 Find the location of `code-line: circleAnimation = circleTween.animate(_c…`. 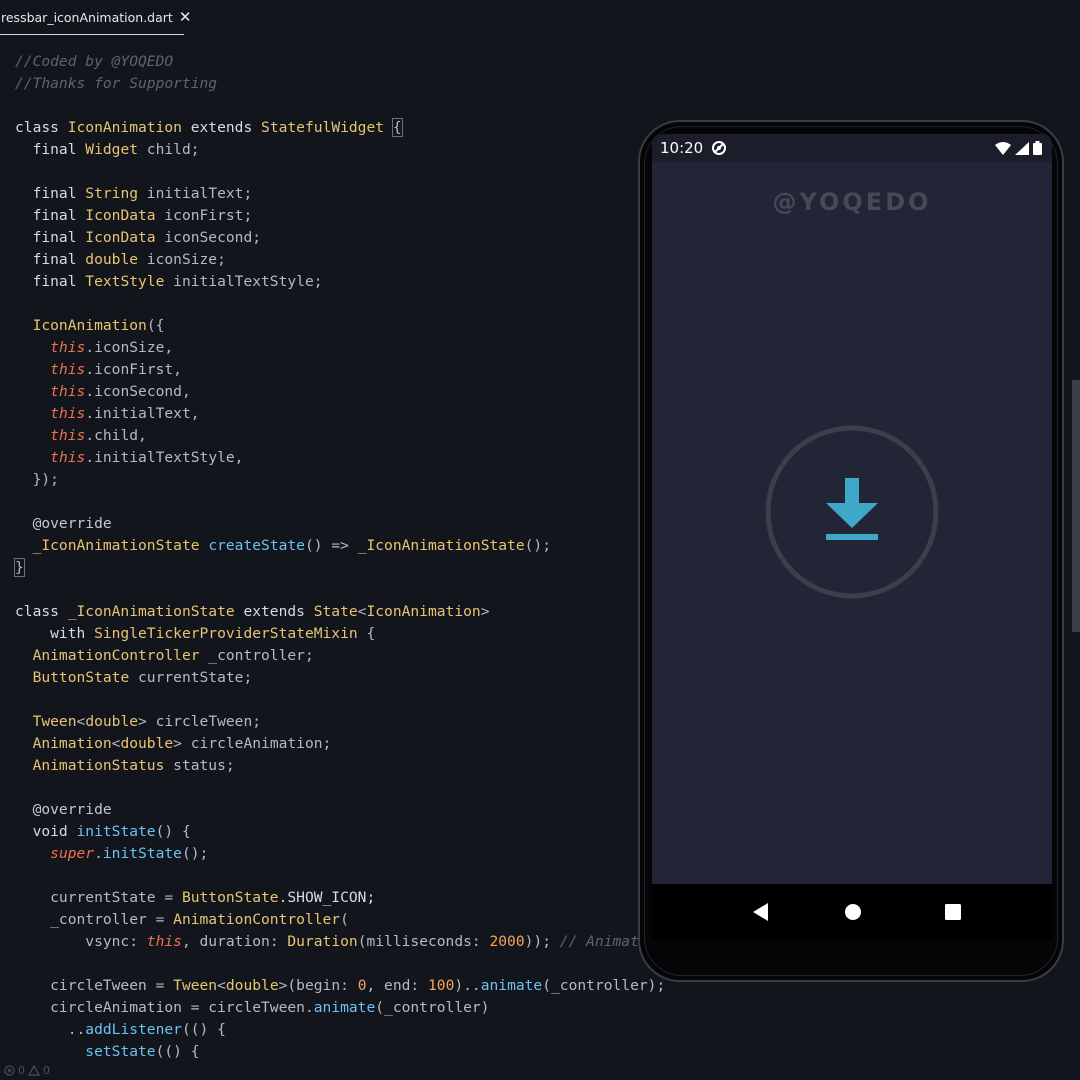

code-line: circleAnimation = circleTween.animate(_c… is located at coordinates (340, 1008).